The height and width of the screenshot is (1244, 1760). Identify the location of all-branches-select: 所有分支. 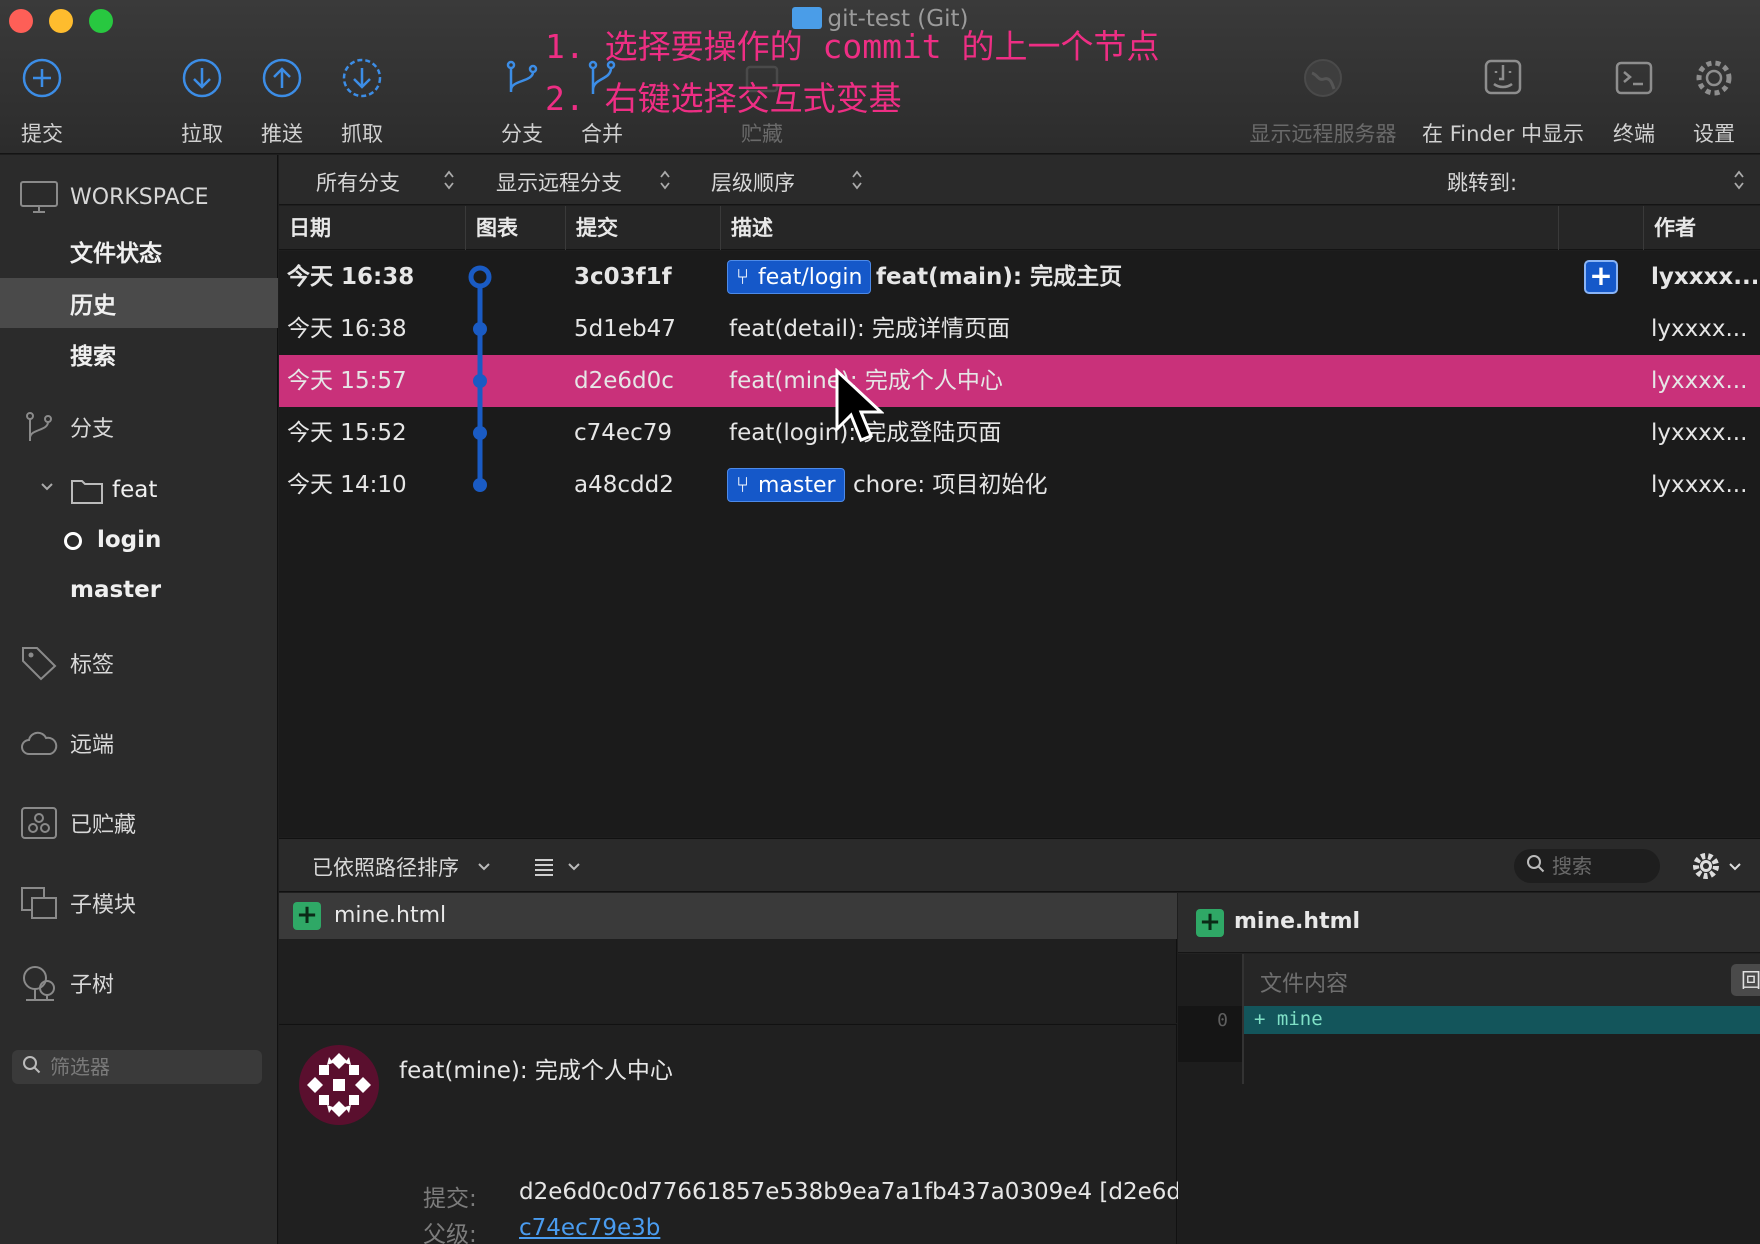
(358, 182).